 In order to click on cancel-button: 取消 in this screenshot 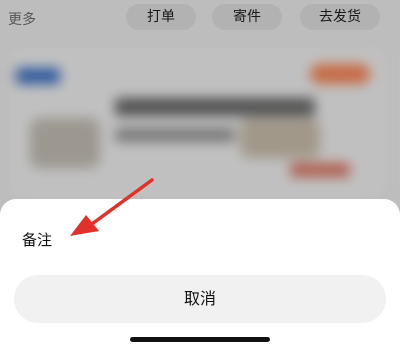, I will do `click(200, 299)`.